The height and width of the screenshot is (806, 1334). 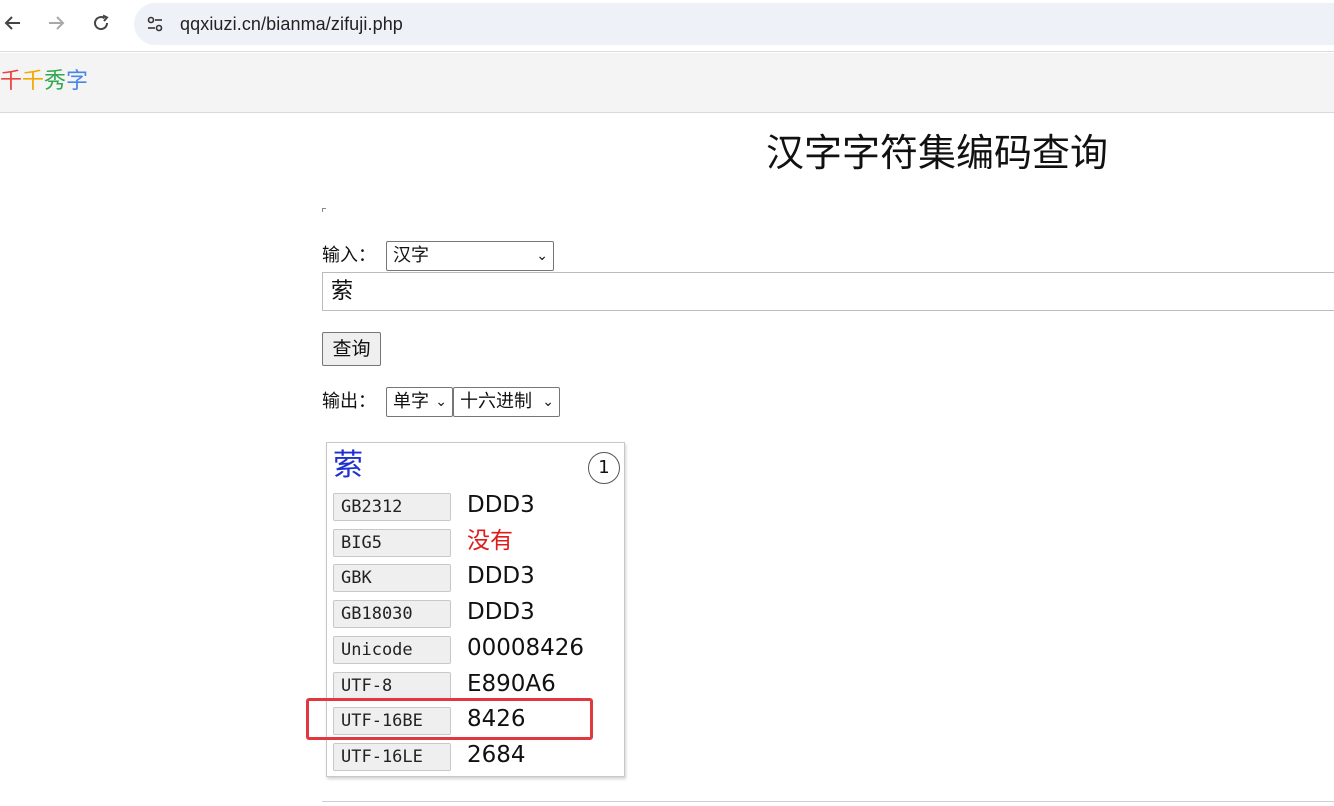 What do you see at coordinates (392, 686) in the screenshot?
I see `code-label-button: UTF-8` at bounding box center [392, 686].